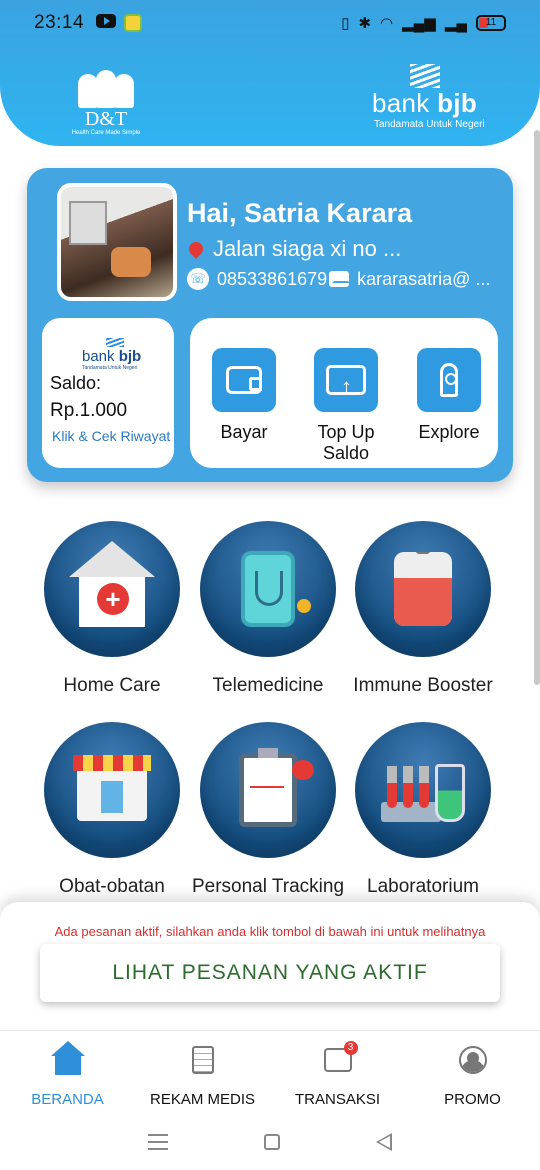 The width and height of the screenshot is (540, 1170). What do you see at coordinates (423, 790) in the screenshot?
I see `lab-tubes-icon` at bounding box center [423, 790].